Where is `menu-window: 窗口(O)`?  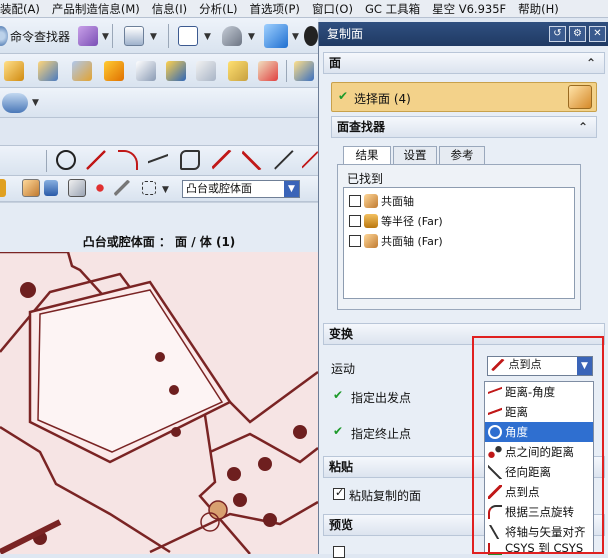
menu-window: 窗口(O) is located at coordinates (332, 9).